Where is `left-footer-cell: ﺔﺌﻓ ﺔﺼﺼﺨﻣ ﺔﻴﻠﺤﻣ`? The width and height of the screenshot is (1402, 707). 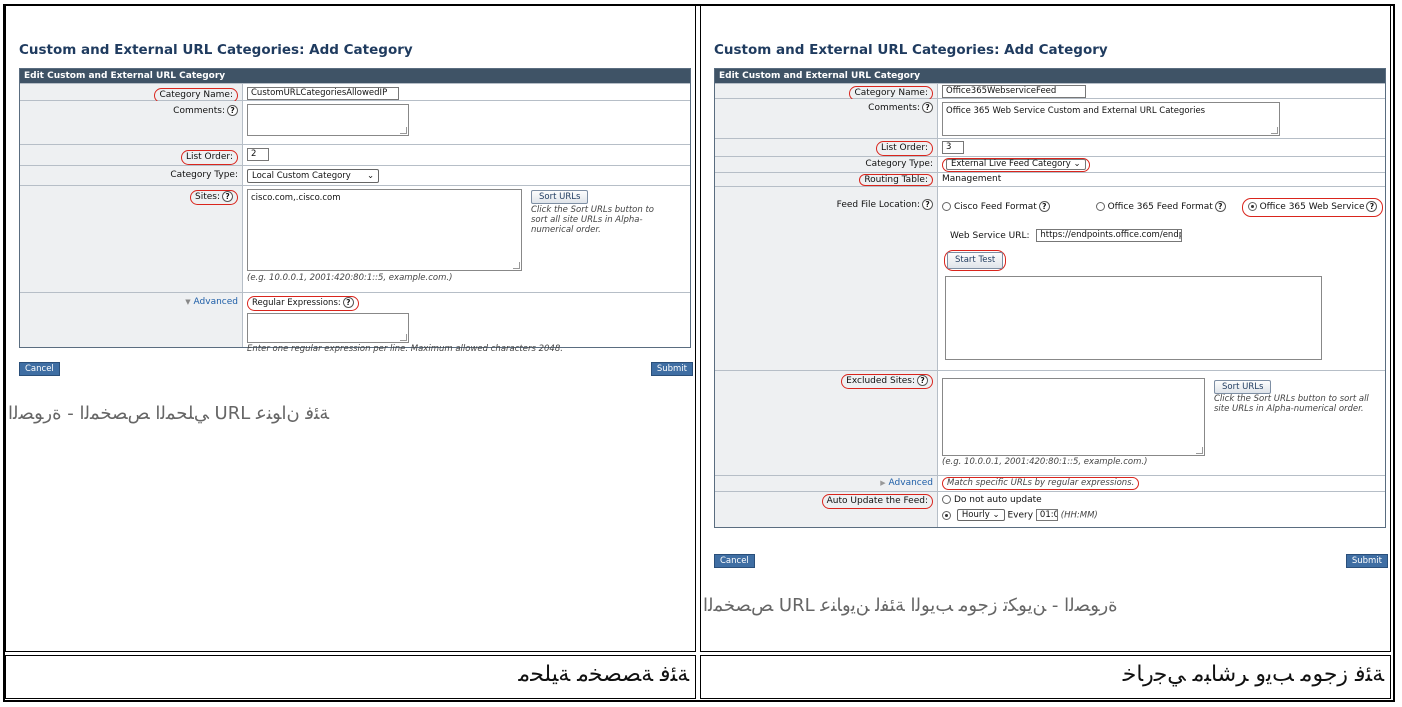 left-footer-cell: ﺔﺌﻓ ﺔﺼﺼﺨﻣ ﺔﻴﻠﺤﻣ is located at coordinates (350, 677).